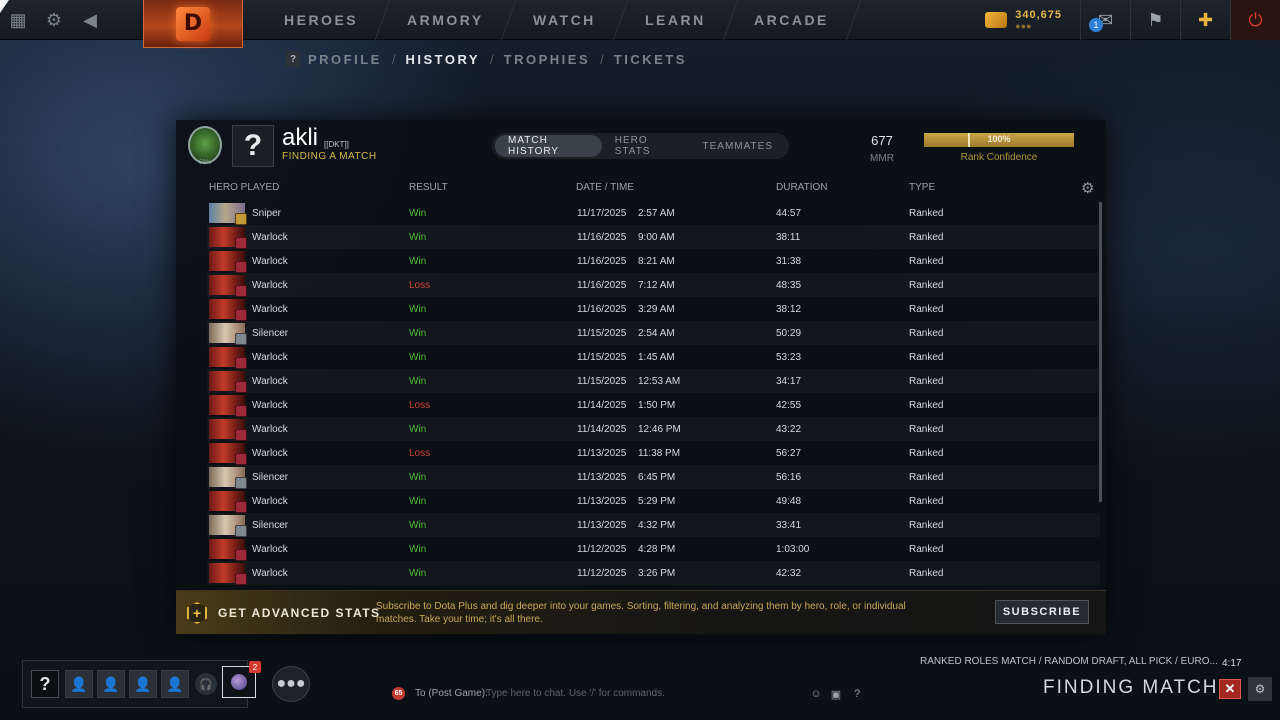  What do you see at coordinates (657, 501) in the screenshot?
I see `match-time: 5:29 PM` at bounding box center [657, 501].